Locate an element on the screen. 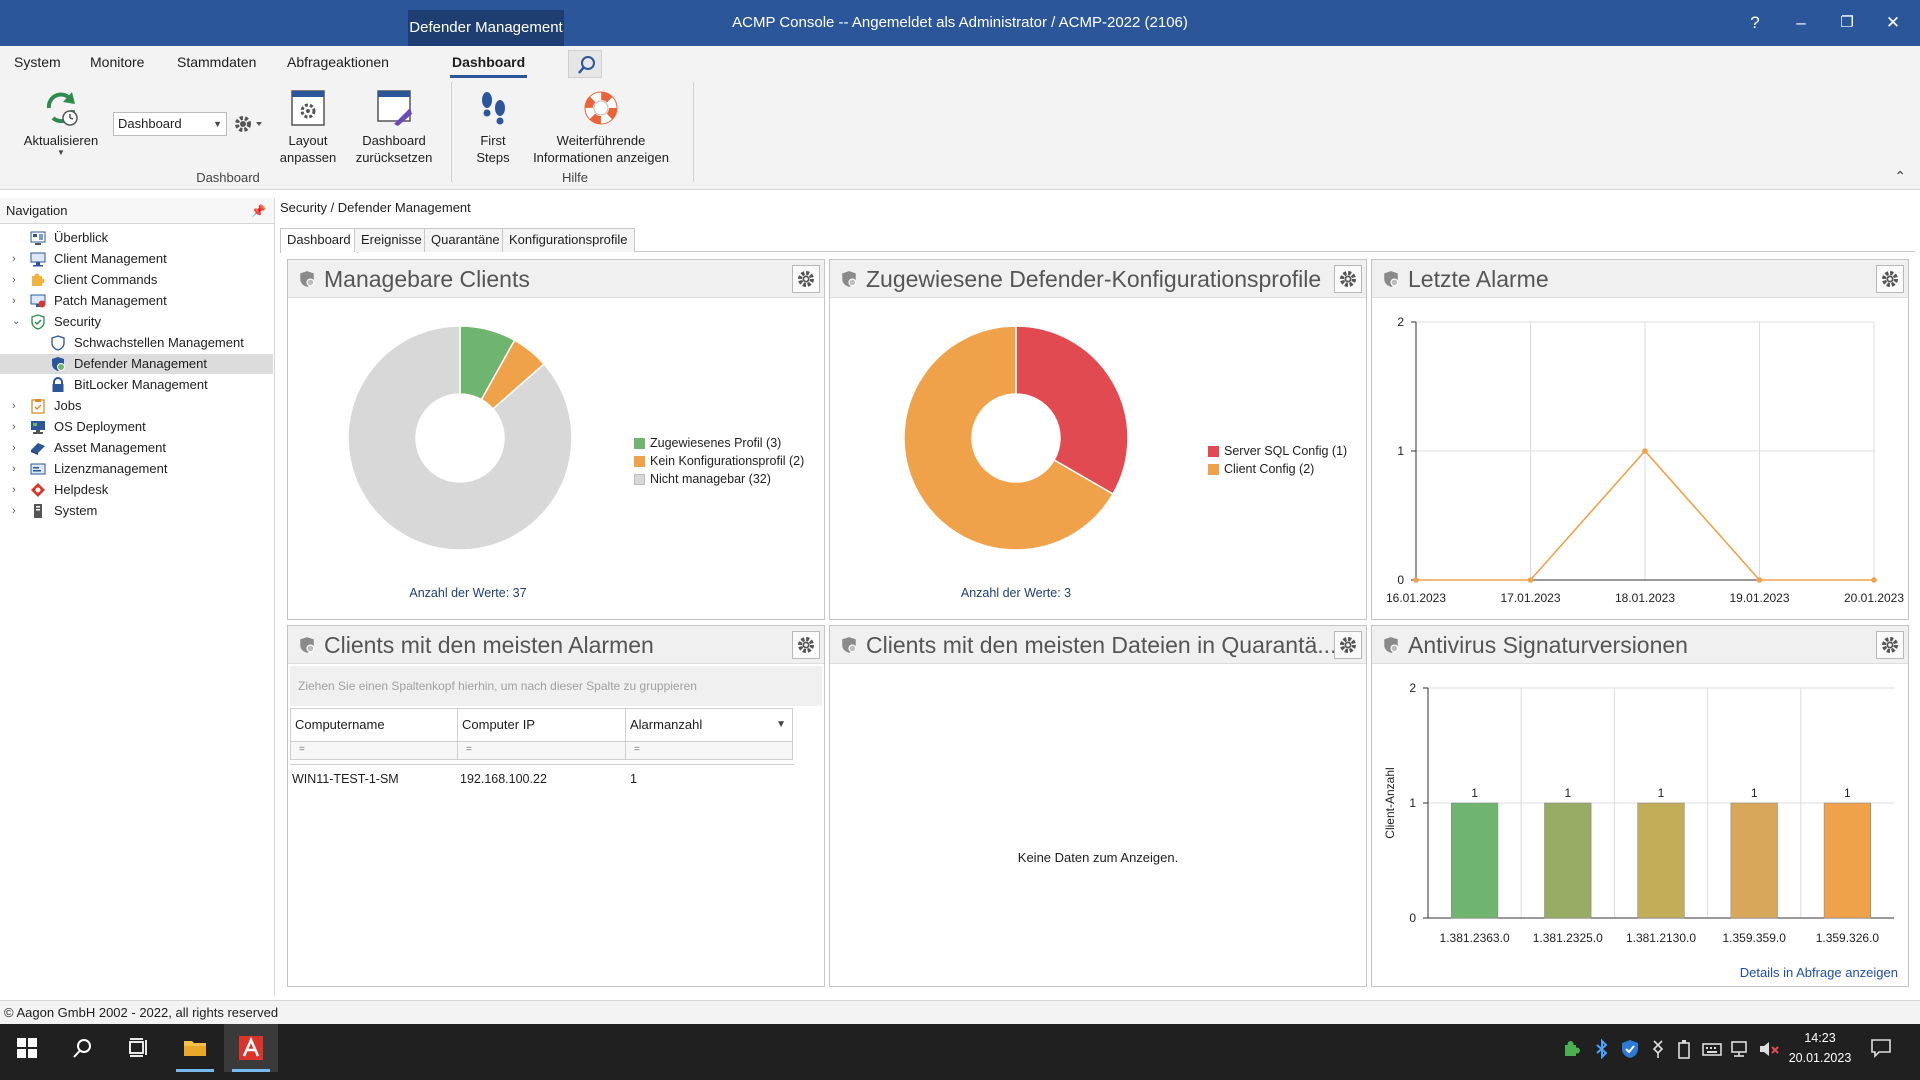 The width and height of the screenshot is (1920, 1080). nav-item-client-commands: › Client Commands is located at coordinates (136, 280).